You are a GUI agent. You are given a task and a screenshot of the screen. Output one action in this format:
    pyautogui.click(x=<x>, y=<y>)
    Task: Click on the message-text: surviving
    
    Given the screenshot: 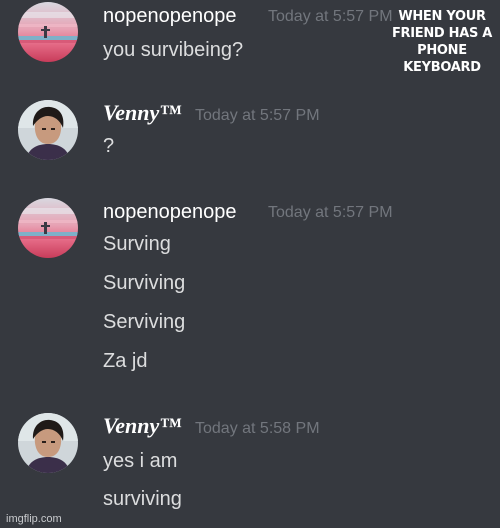 What is the action you would take?
    pyautogui.click(x=142, y=499)
    